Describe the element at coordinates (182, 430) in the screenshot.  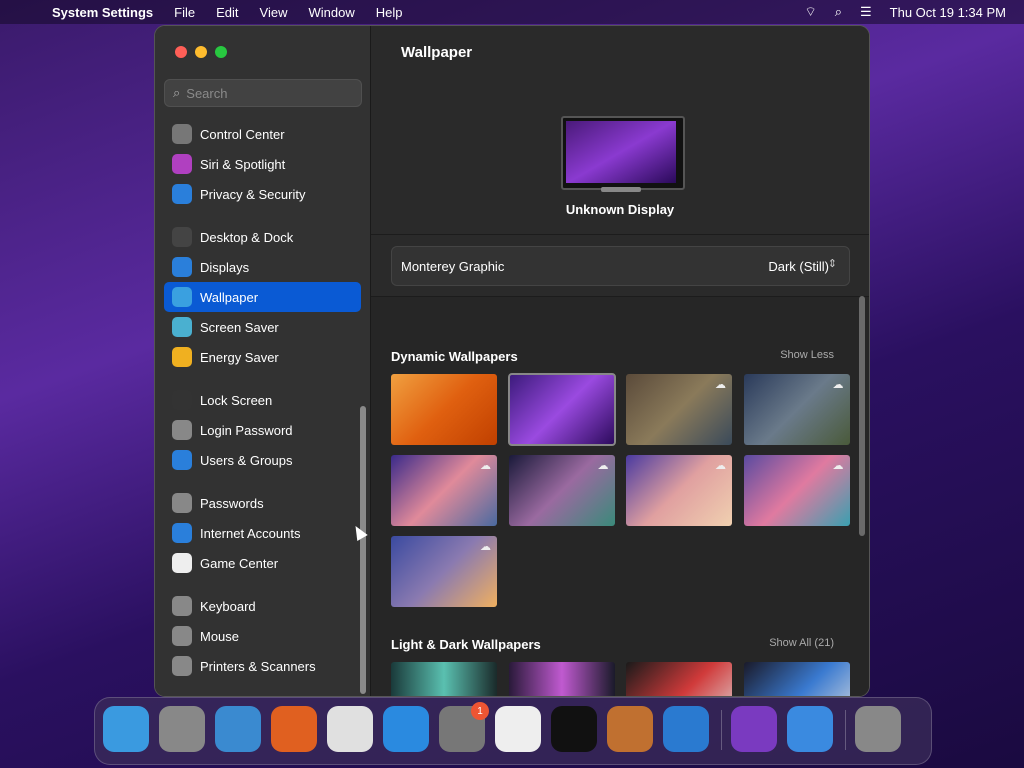
I see `lock-password-icon` at that location.